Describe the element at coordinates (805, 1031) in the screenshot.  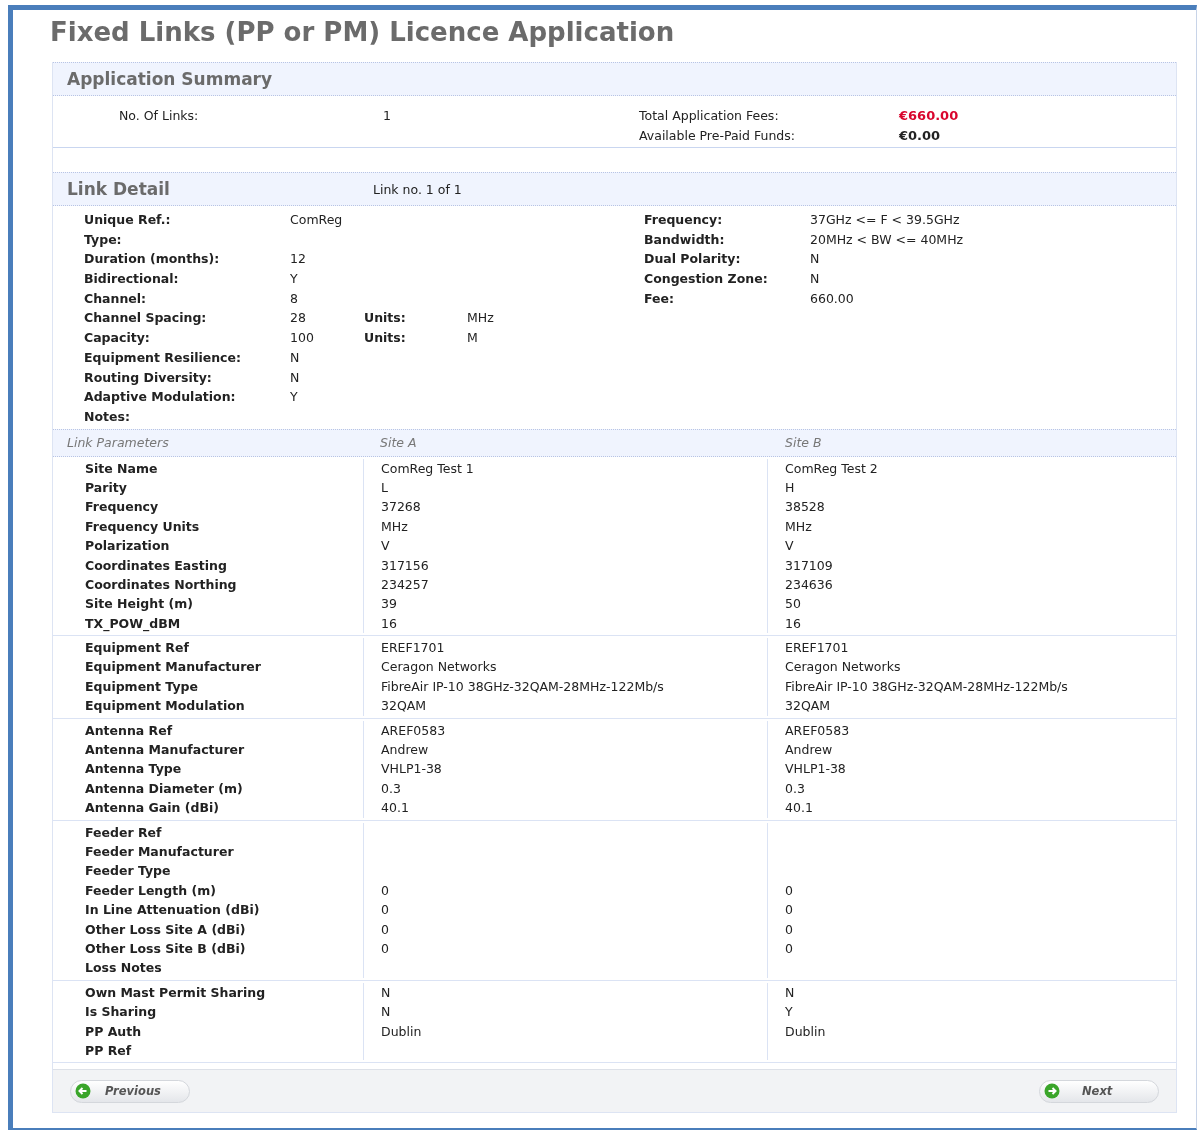
I see `table-cell: Dublin` at that location.